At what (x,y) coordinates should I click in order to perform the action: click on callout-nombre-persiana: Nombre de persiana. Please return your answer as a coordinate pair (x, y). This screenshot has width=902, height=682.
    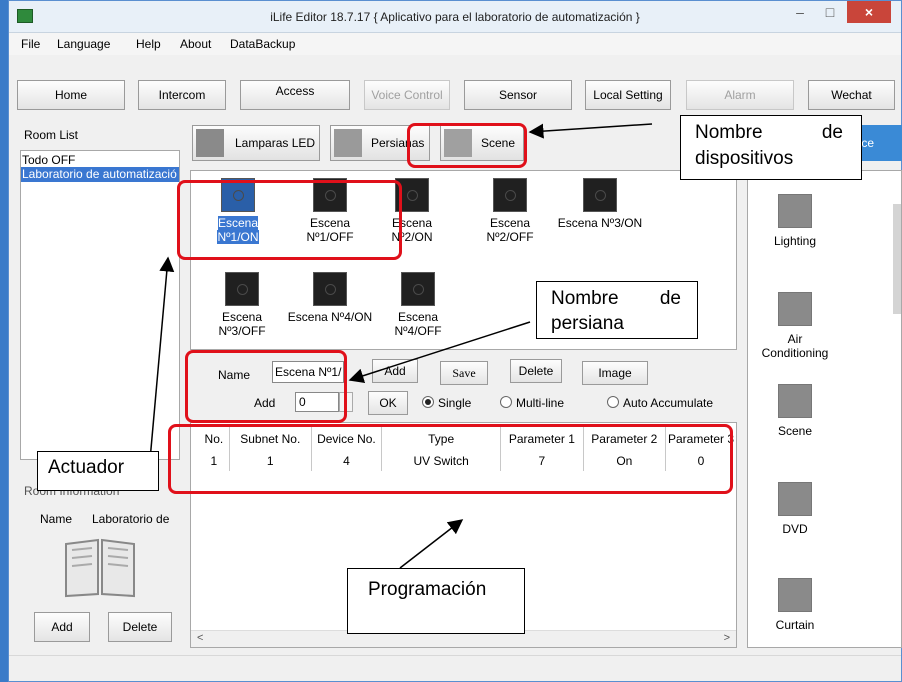
    Looking at the image, I should click on (617, 310).